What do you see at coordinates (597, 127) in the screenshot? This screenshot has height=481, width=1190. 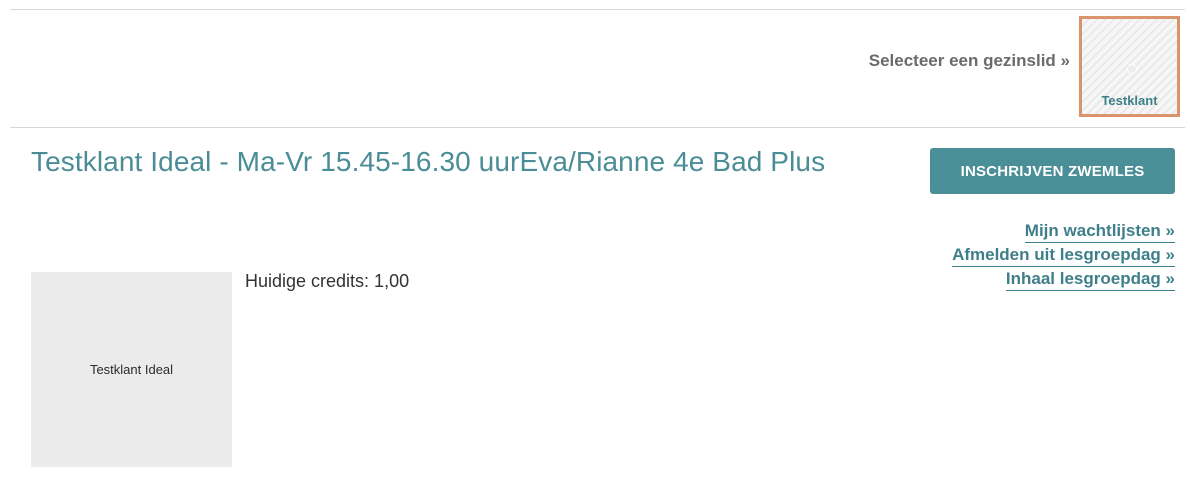 I see `header-divider` at bounding box center [597, 127].